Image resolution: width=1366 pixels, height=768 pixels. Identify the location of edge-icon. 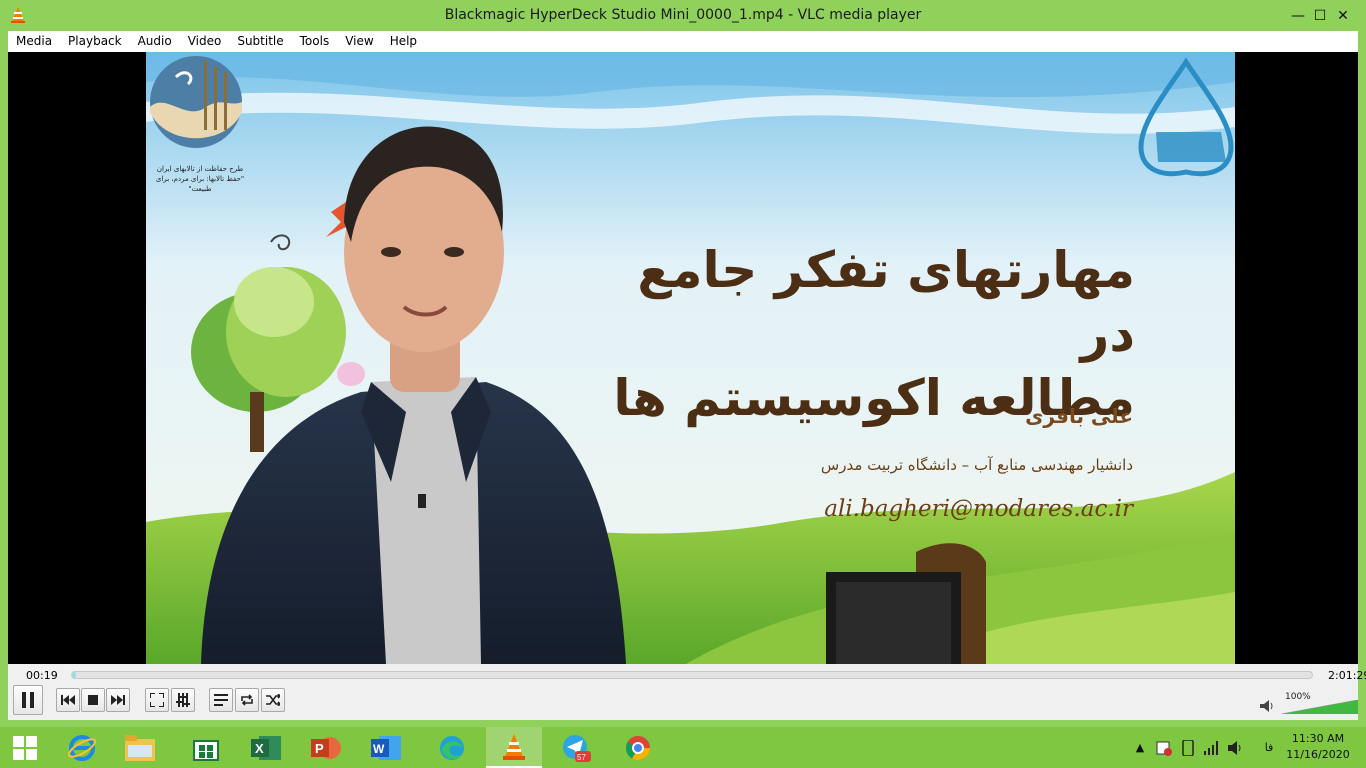
(452, 747).